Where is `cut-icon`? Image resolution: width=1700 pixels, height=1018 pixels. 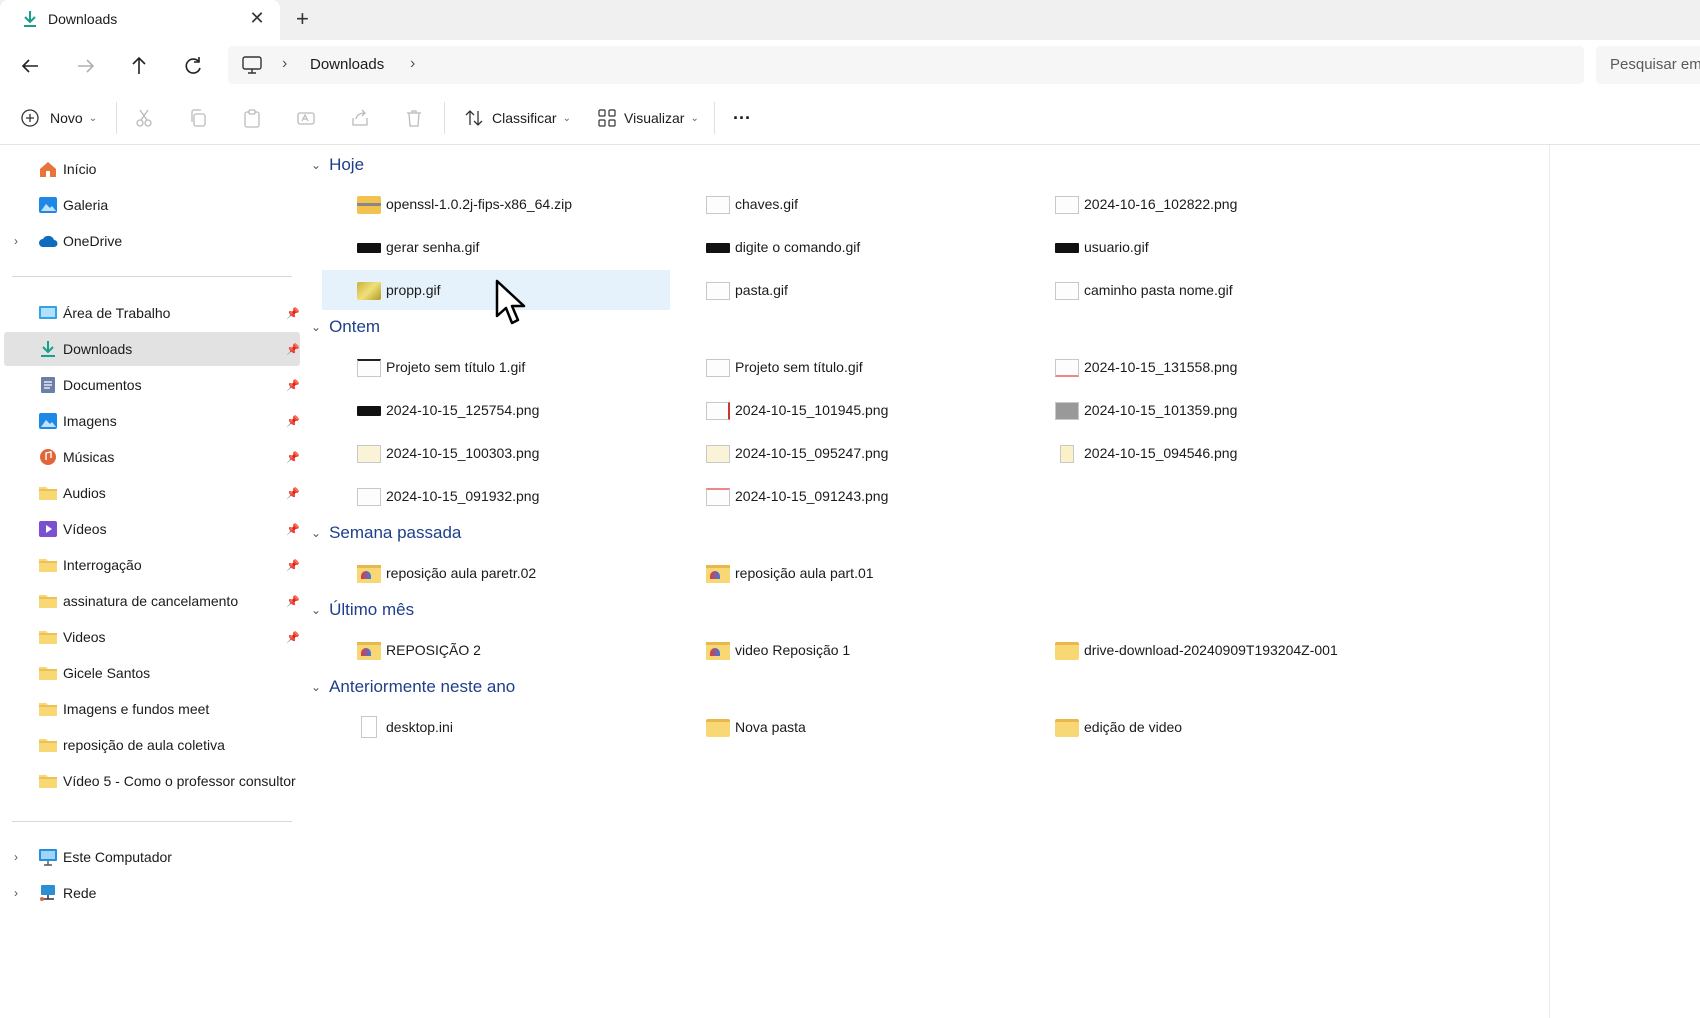
cut-icon is located at coordinates (144, 118).